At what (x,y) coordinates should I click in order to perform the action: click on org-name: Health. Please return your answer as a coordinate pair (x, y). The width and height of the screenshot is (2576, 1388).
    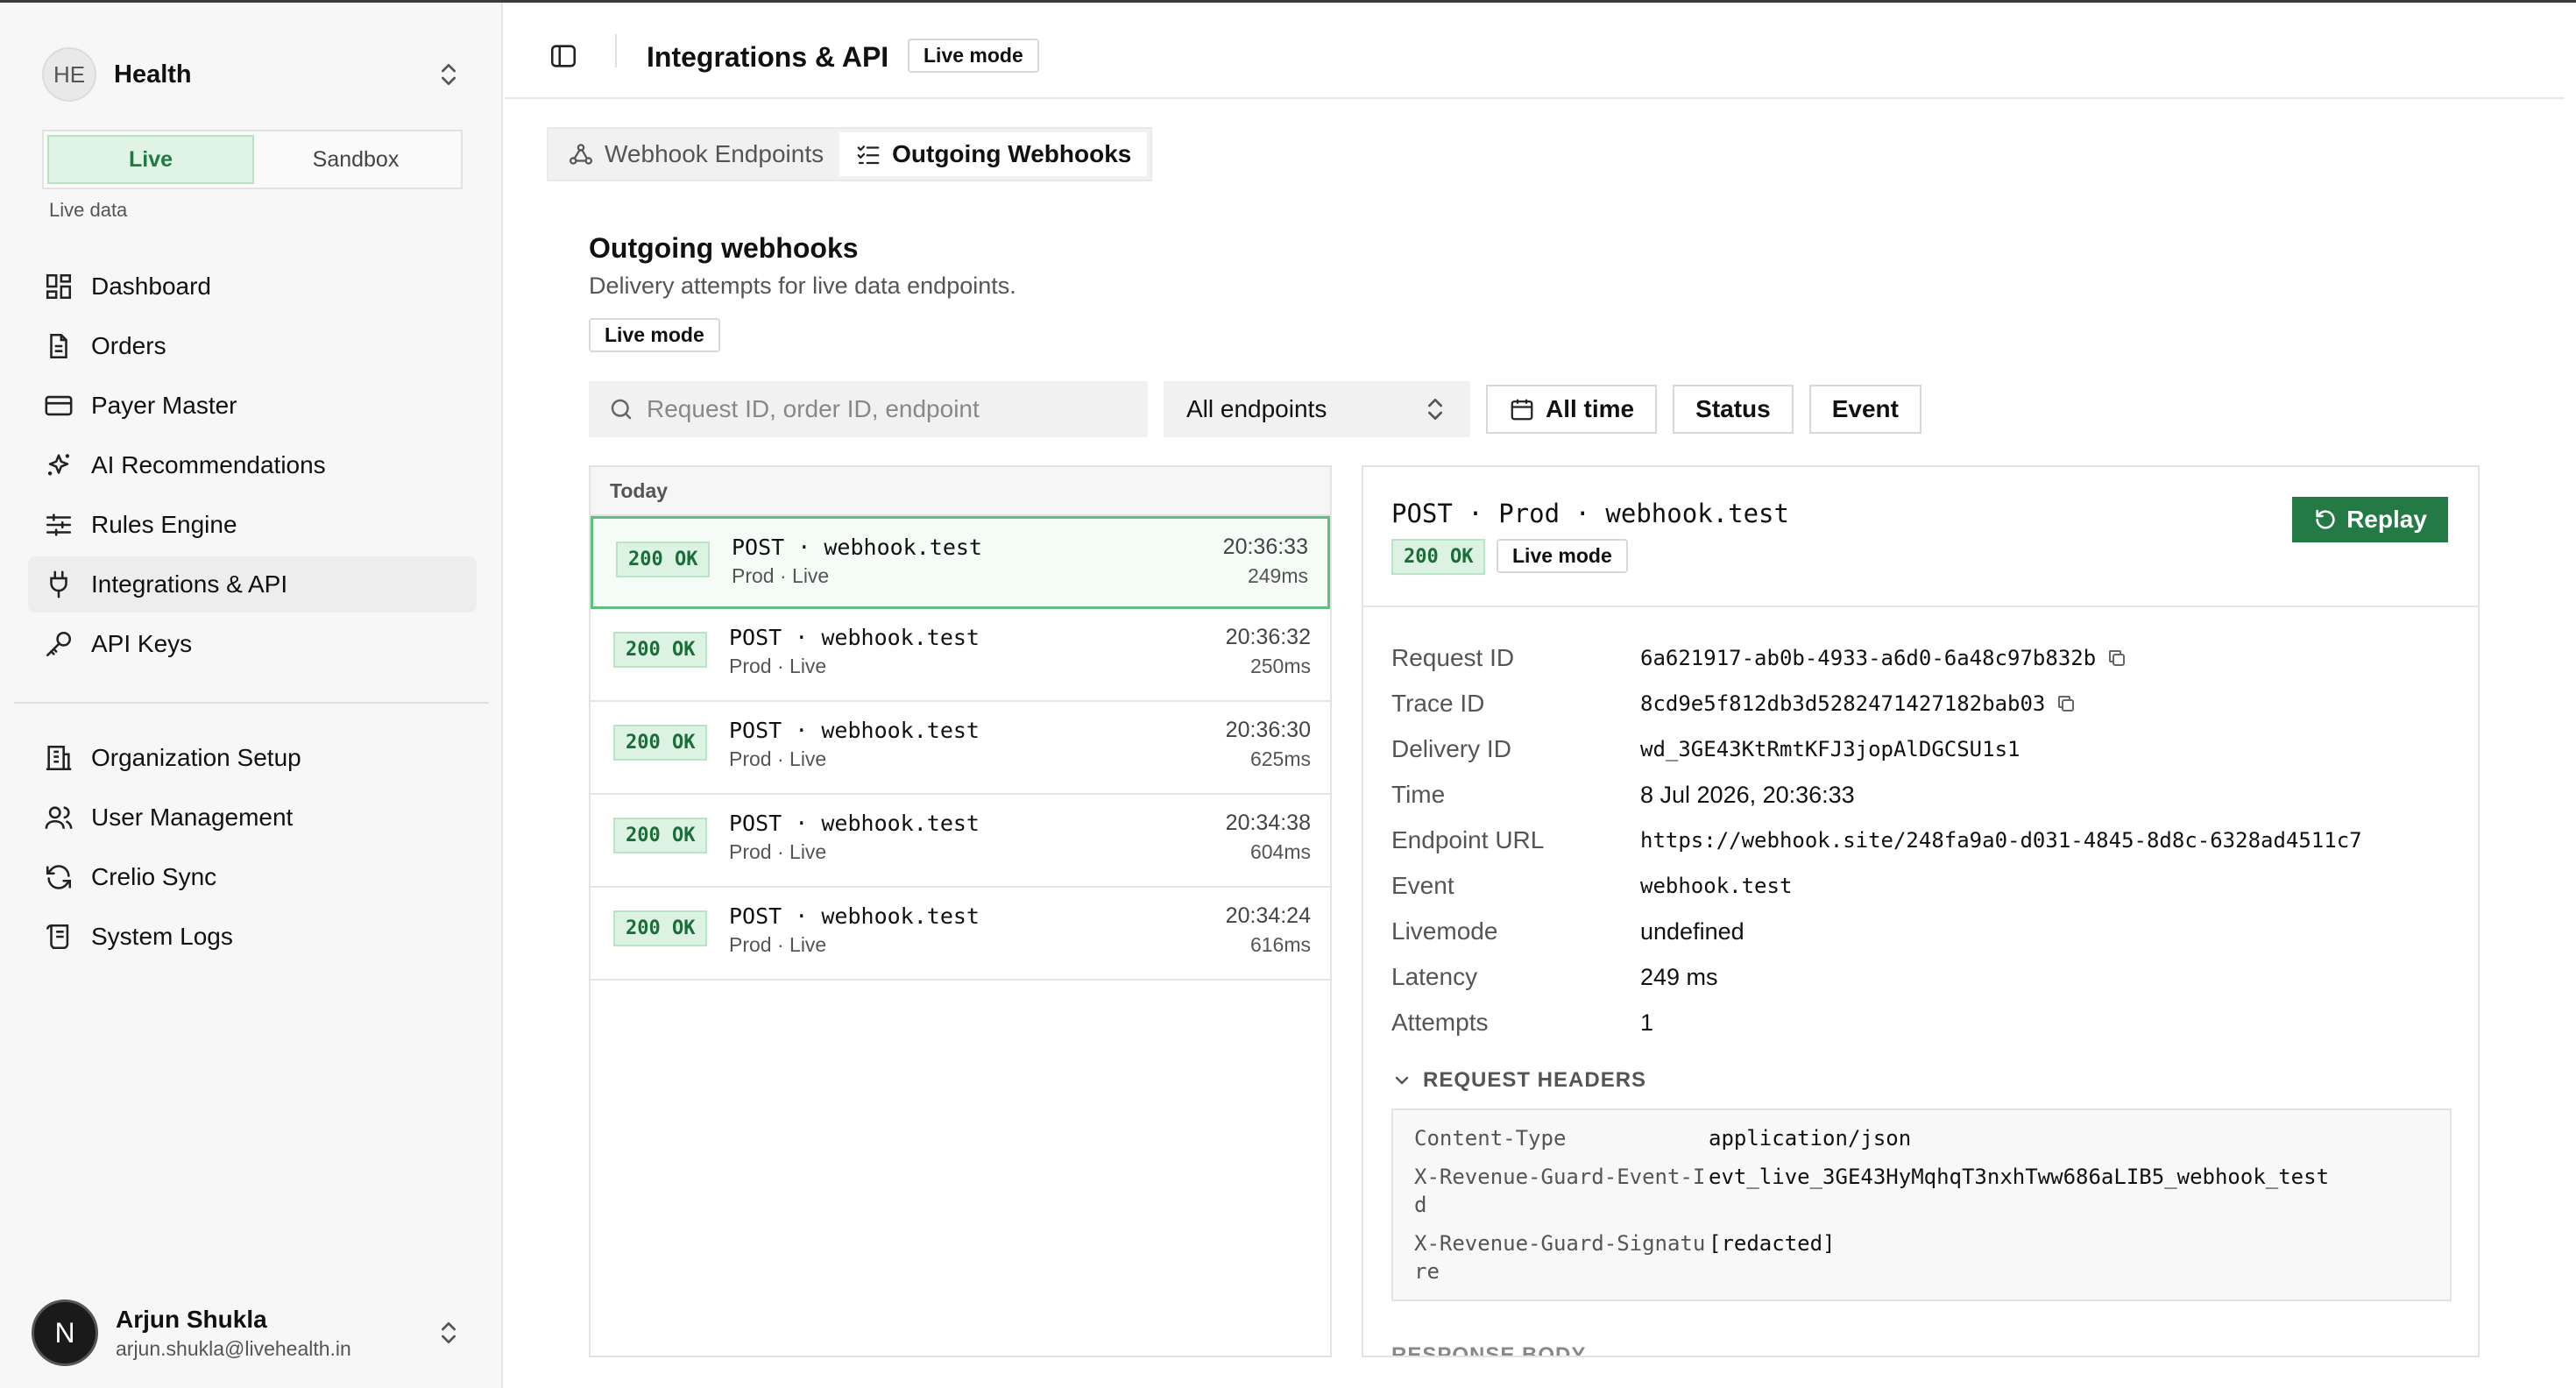
    Looking at the image, I should click on (153, 74).